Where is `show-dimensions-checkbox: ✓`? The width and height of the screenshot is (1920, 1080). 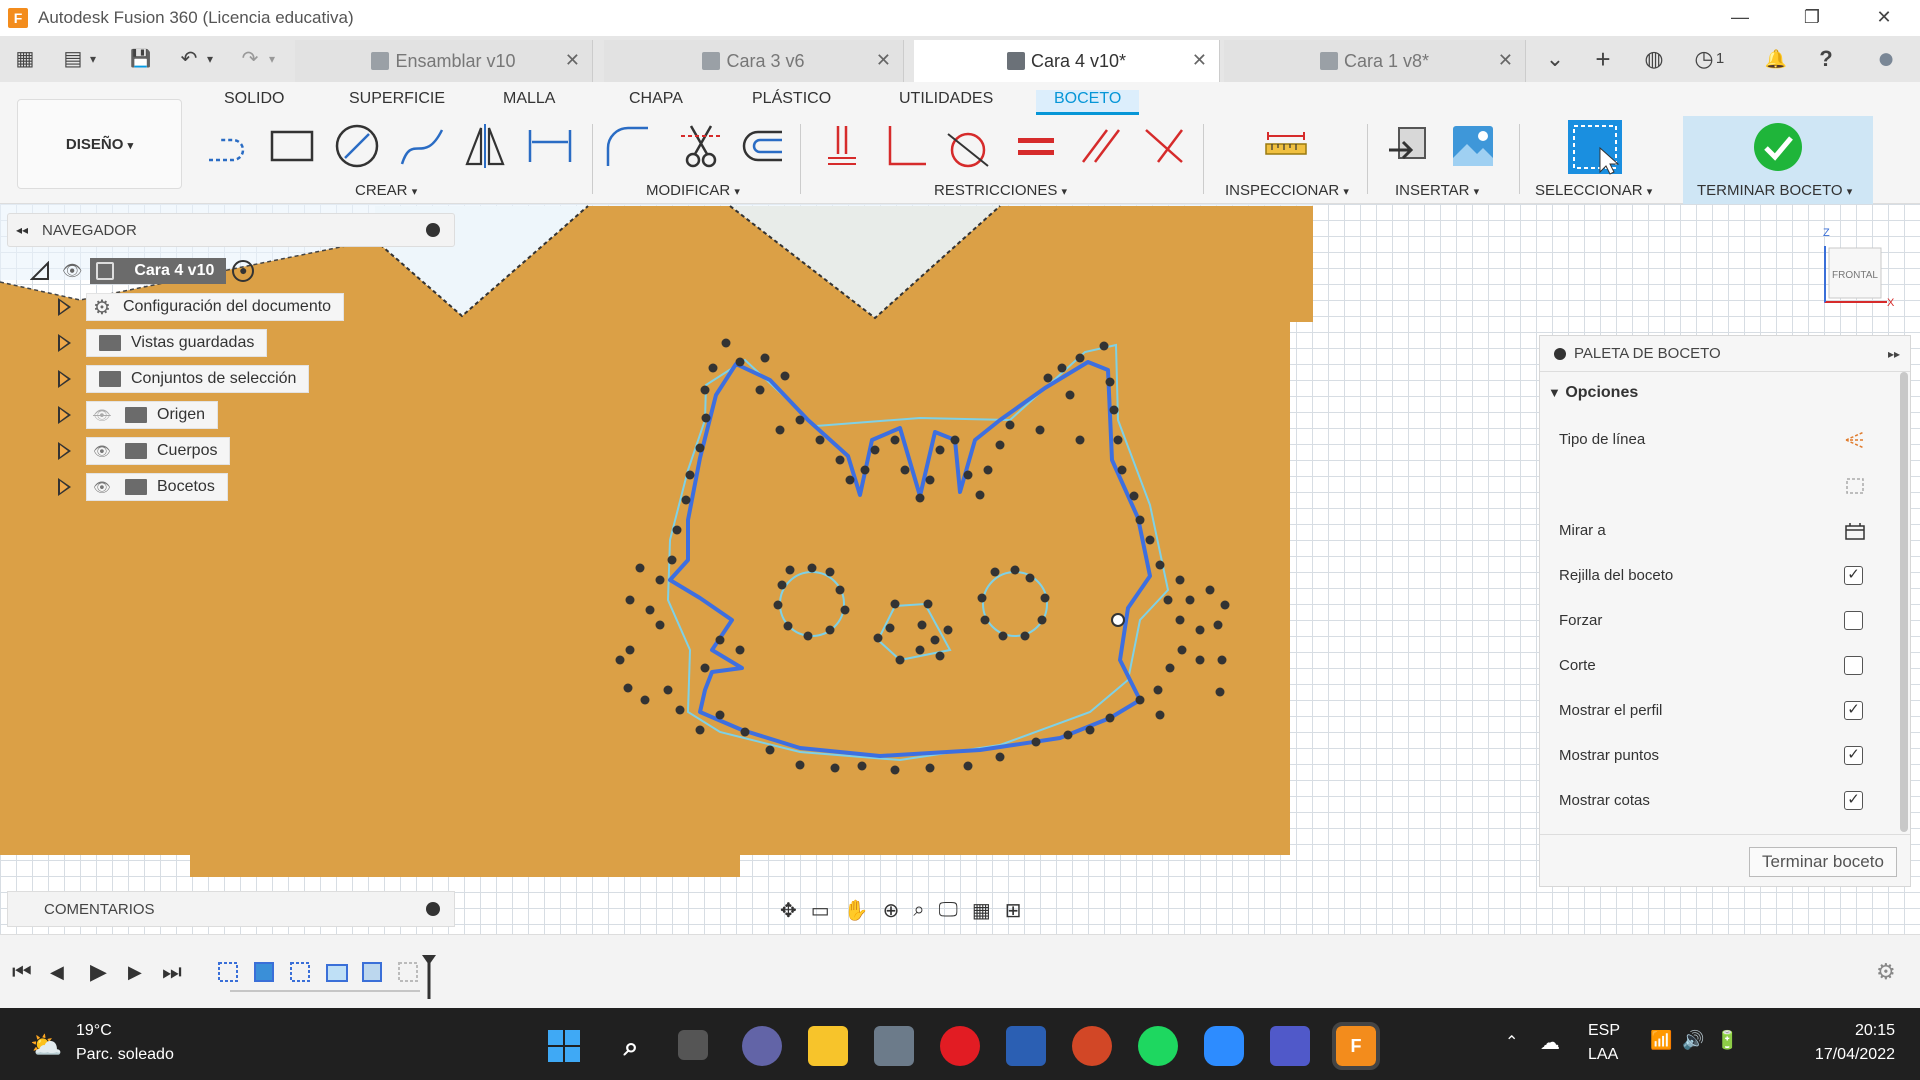 show-dimensions-checkbox: ✓ is located at coordinates (1853, 800).